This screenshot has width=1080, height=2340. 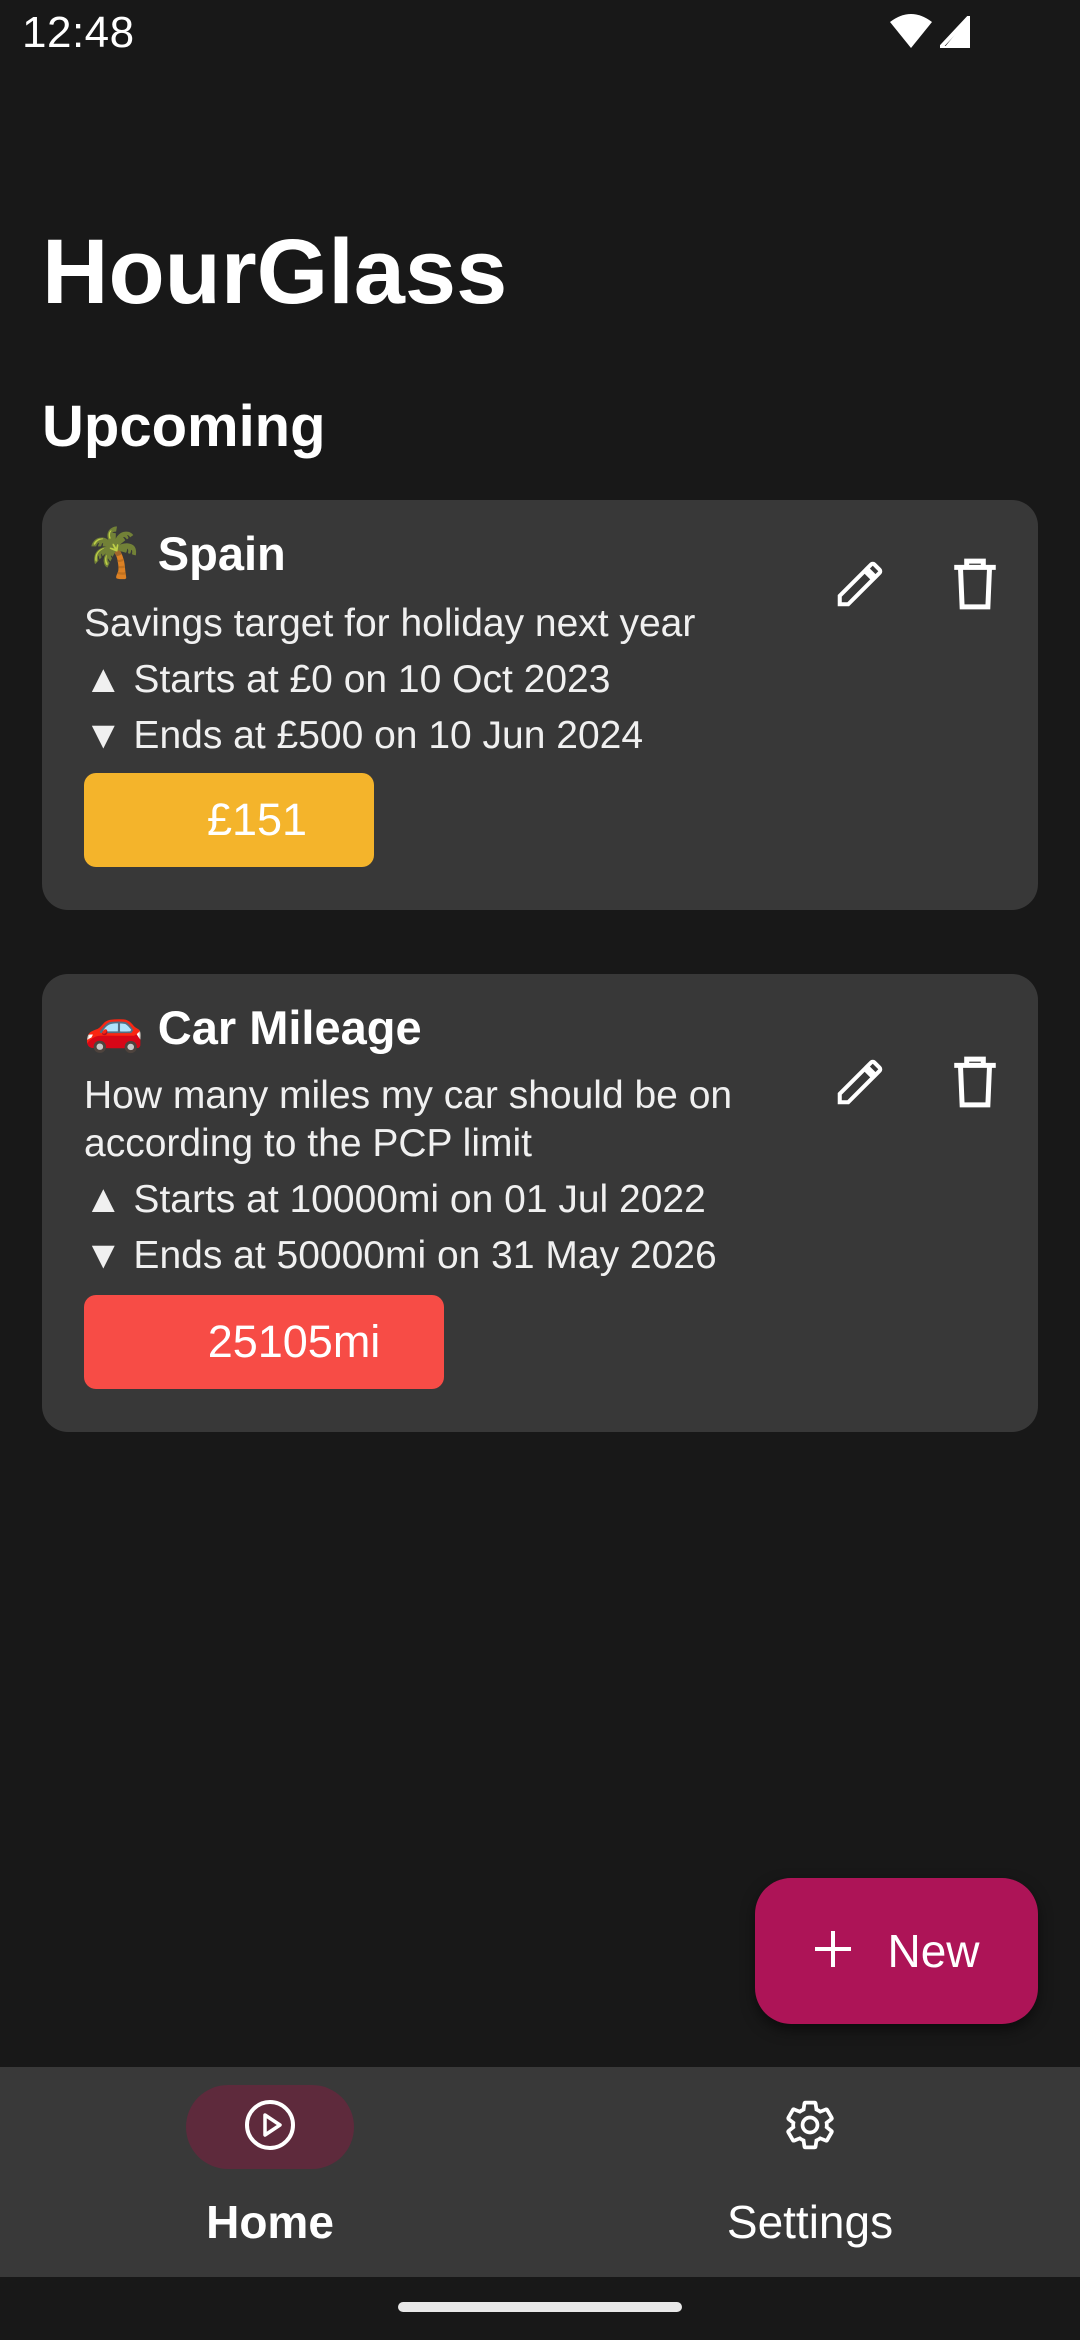 I want to click on card-end-line: ▼ Ends at 50000mi on 31 May 2026, so click(x=400, y=1255).